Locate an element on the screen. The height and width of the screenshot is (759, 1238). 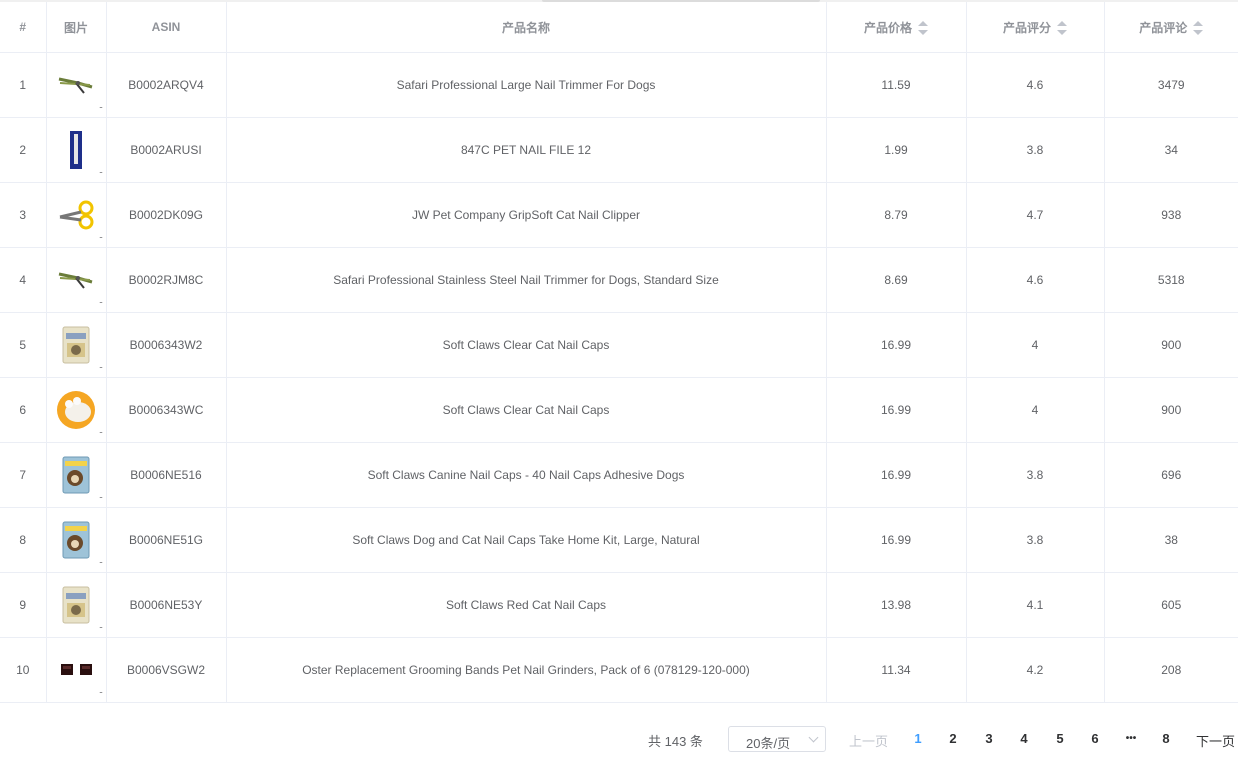
reviews-cell: 208 is located at coordinates (1171, 670).